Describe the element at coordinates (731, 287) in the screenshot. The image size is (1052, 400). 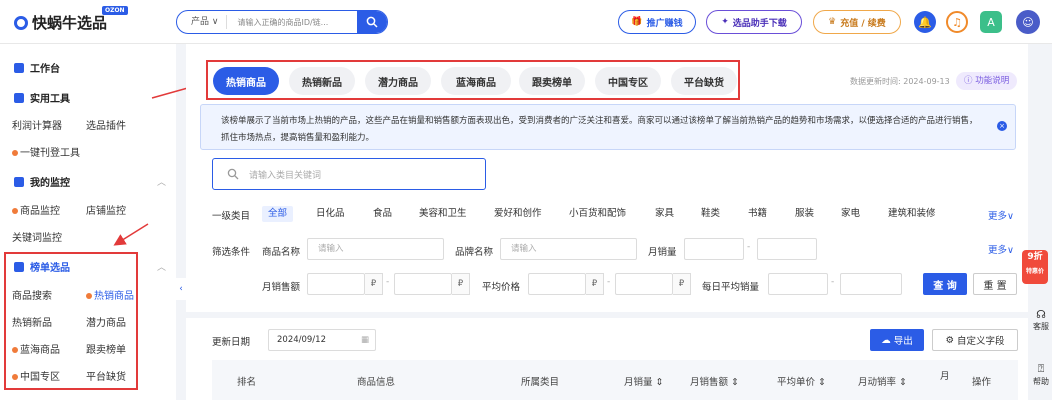
I see `daily-avg-sales-label: 每日平均销量` at that location.